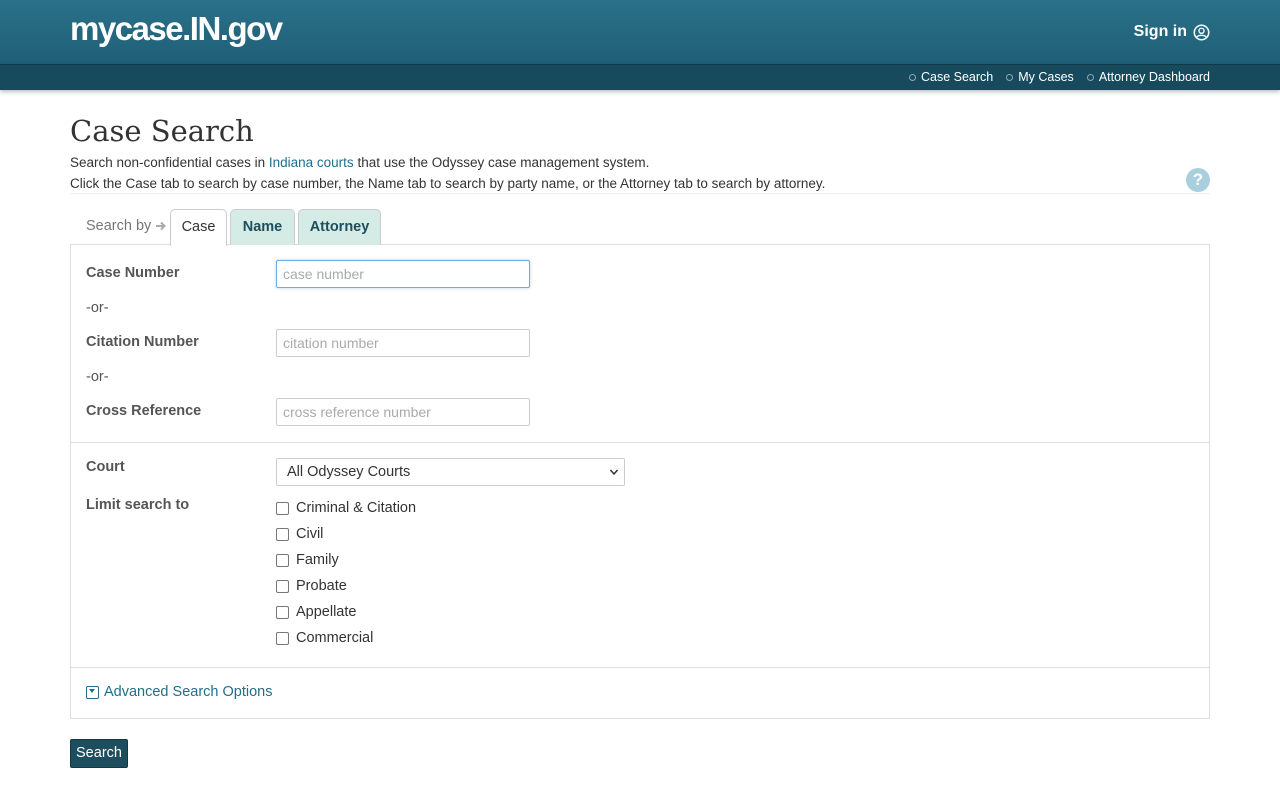 Image resolution: width=1280 pixels, height=800 pixels. What do you see at coordinates (92, 692) in the screenshot?
I see `expand-icon` at bounding box center [92, 692].